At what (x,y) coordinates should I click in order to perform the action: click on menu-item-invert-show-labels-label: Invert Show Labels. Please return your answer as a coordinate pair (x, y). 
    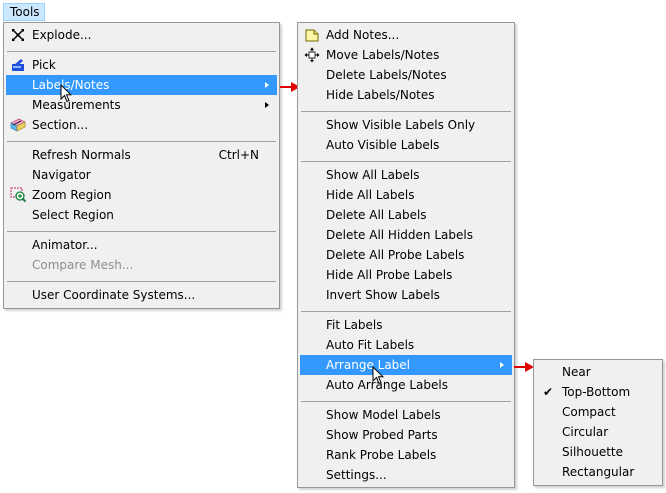
    Looking at the image, I should click on (383, 295).